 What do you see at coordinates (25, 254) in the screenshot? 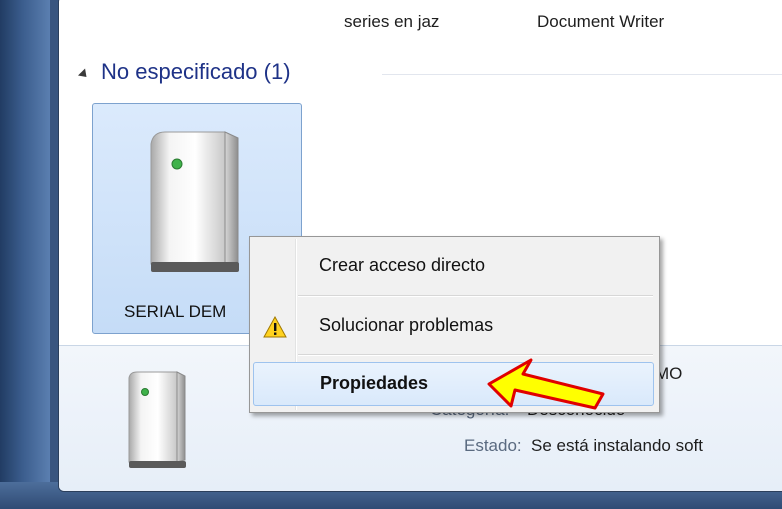
I see `window-frame-left` at bounding box center [25, 254].